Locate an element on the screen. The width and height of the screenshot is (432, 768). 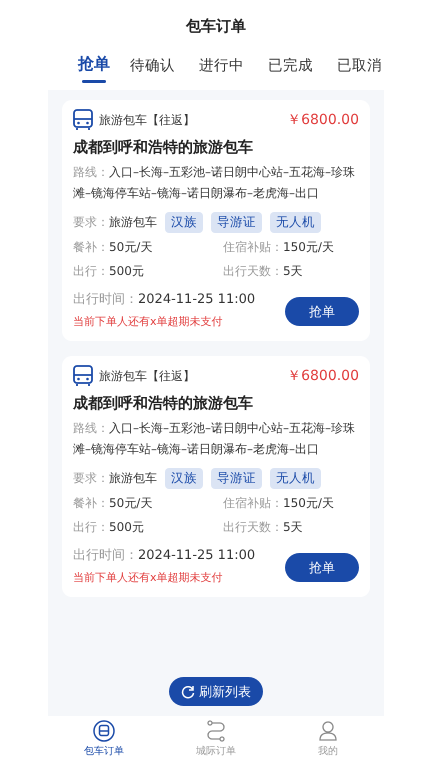
tab: 已取消 is located at coordinates (359, 69).